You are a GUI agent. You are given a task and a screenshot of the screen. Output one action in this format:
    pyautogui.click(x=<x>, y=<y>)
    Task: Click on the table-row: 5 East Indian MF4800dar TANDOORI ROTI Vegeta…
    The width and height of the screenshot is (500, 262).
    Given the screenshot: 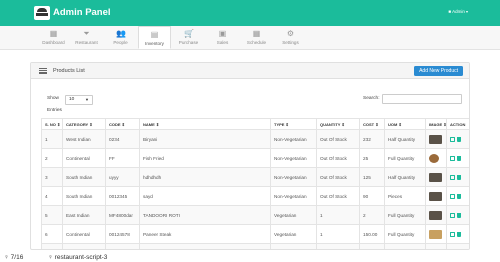 What is the action you would take?
    pyautogui.click(x=255, y=215)
    